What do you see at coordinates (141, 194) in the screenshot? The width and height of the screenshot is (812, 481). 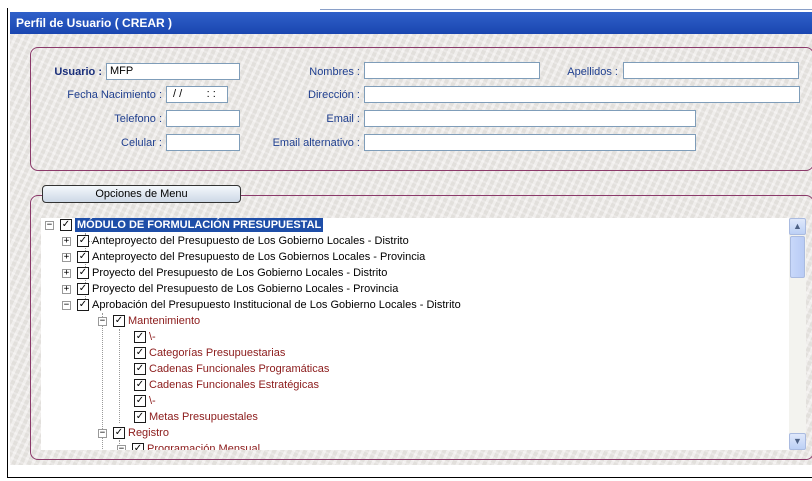 I see `menu-options-tab: Opciones de Menu` at bounding box center [141, 194].